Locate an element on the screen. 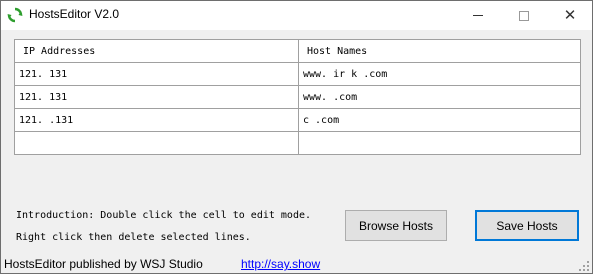 The width and height of the screenshot is (593, 274). status-text: HostsEditor published by WSJ Studio is located at coordinates (103, 264).